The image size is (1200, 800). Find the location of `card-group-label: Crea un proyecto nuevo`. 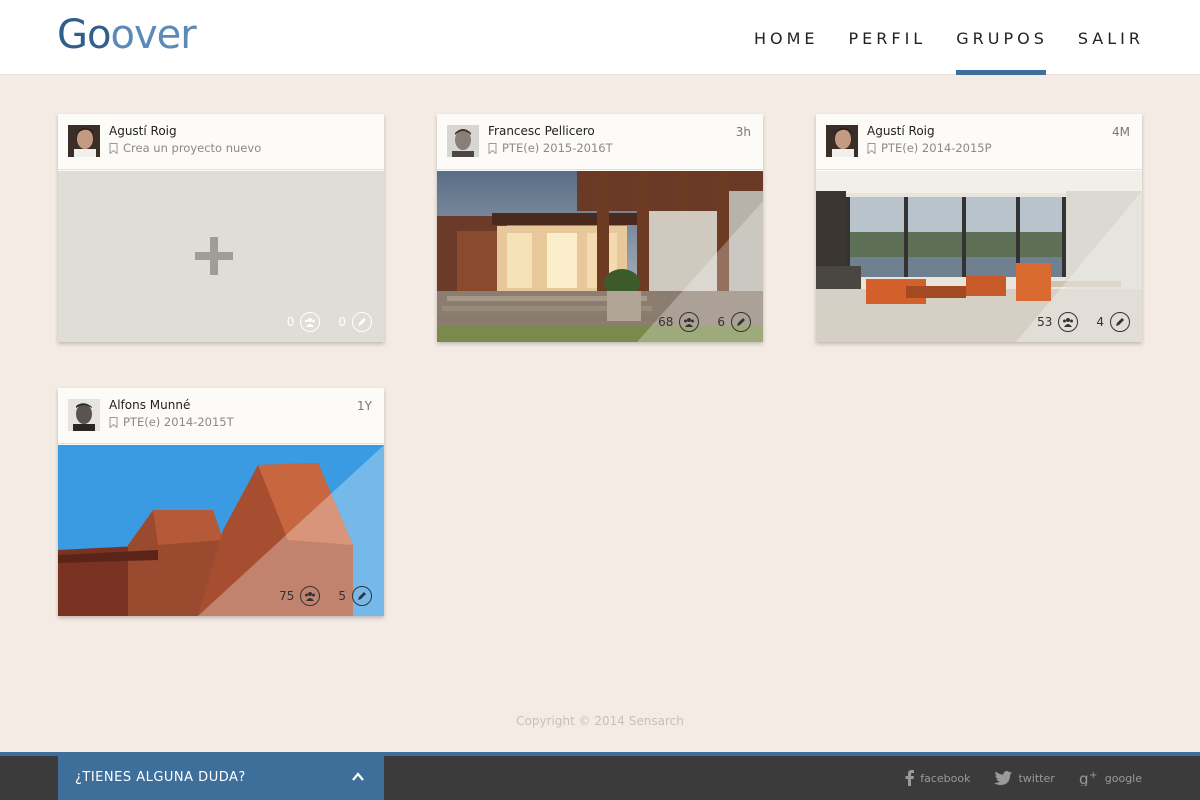

card-group-label: Crea un proyecto nuevo is located at coordinates (192, 148).